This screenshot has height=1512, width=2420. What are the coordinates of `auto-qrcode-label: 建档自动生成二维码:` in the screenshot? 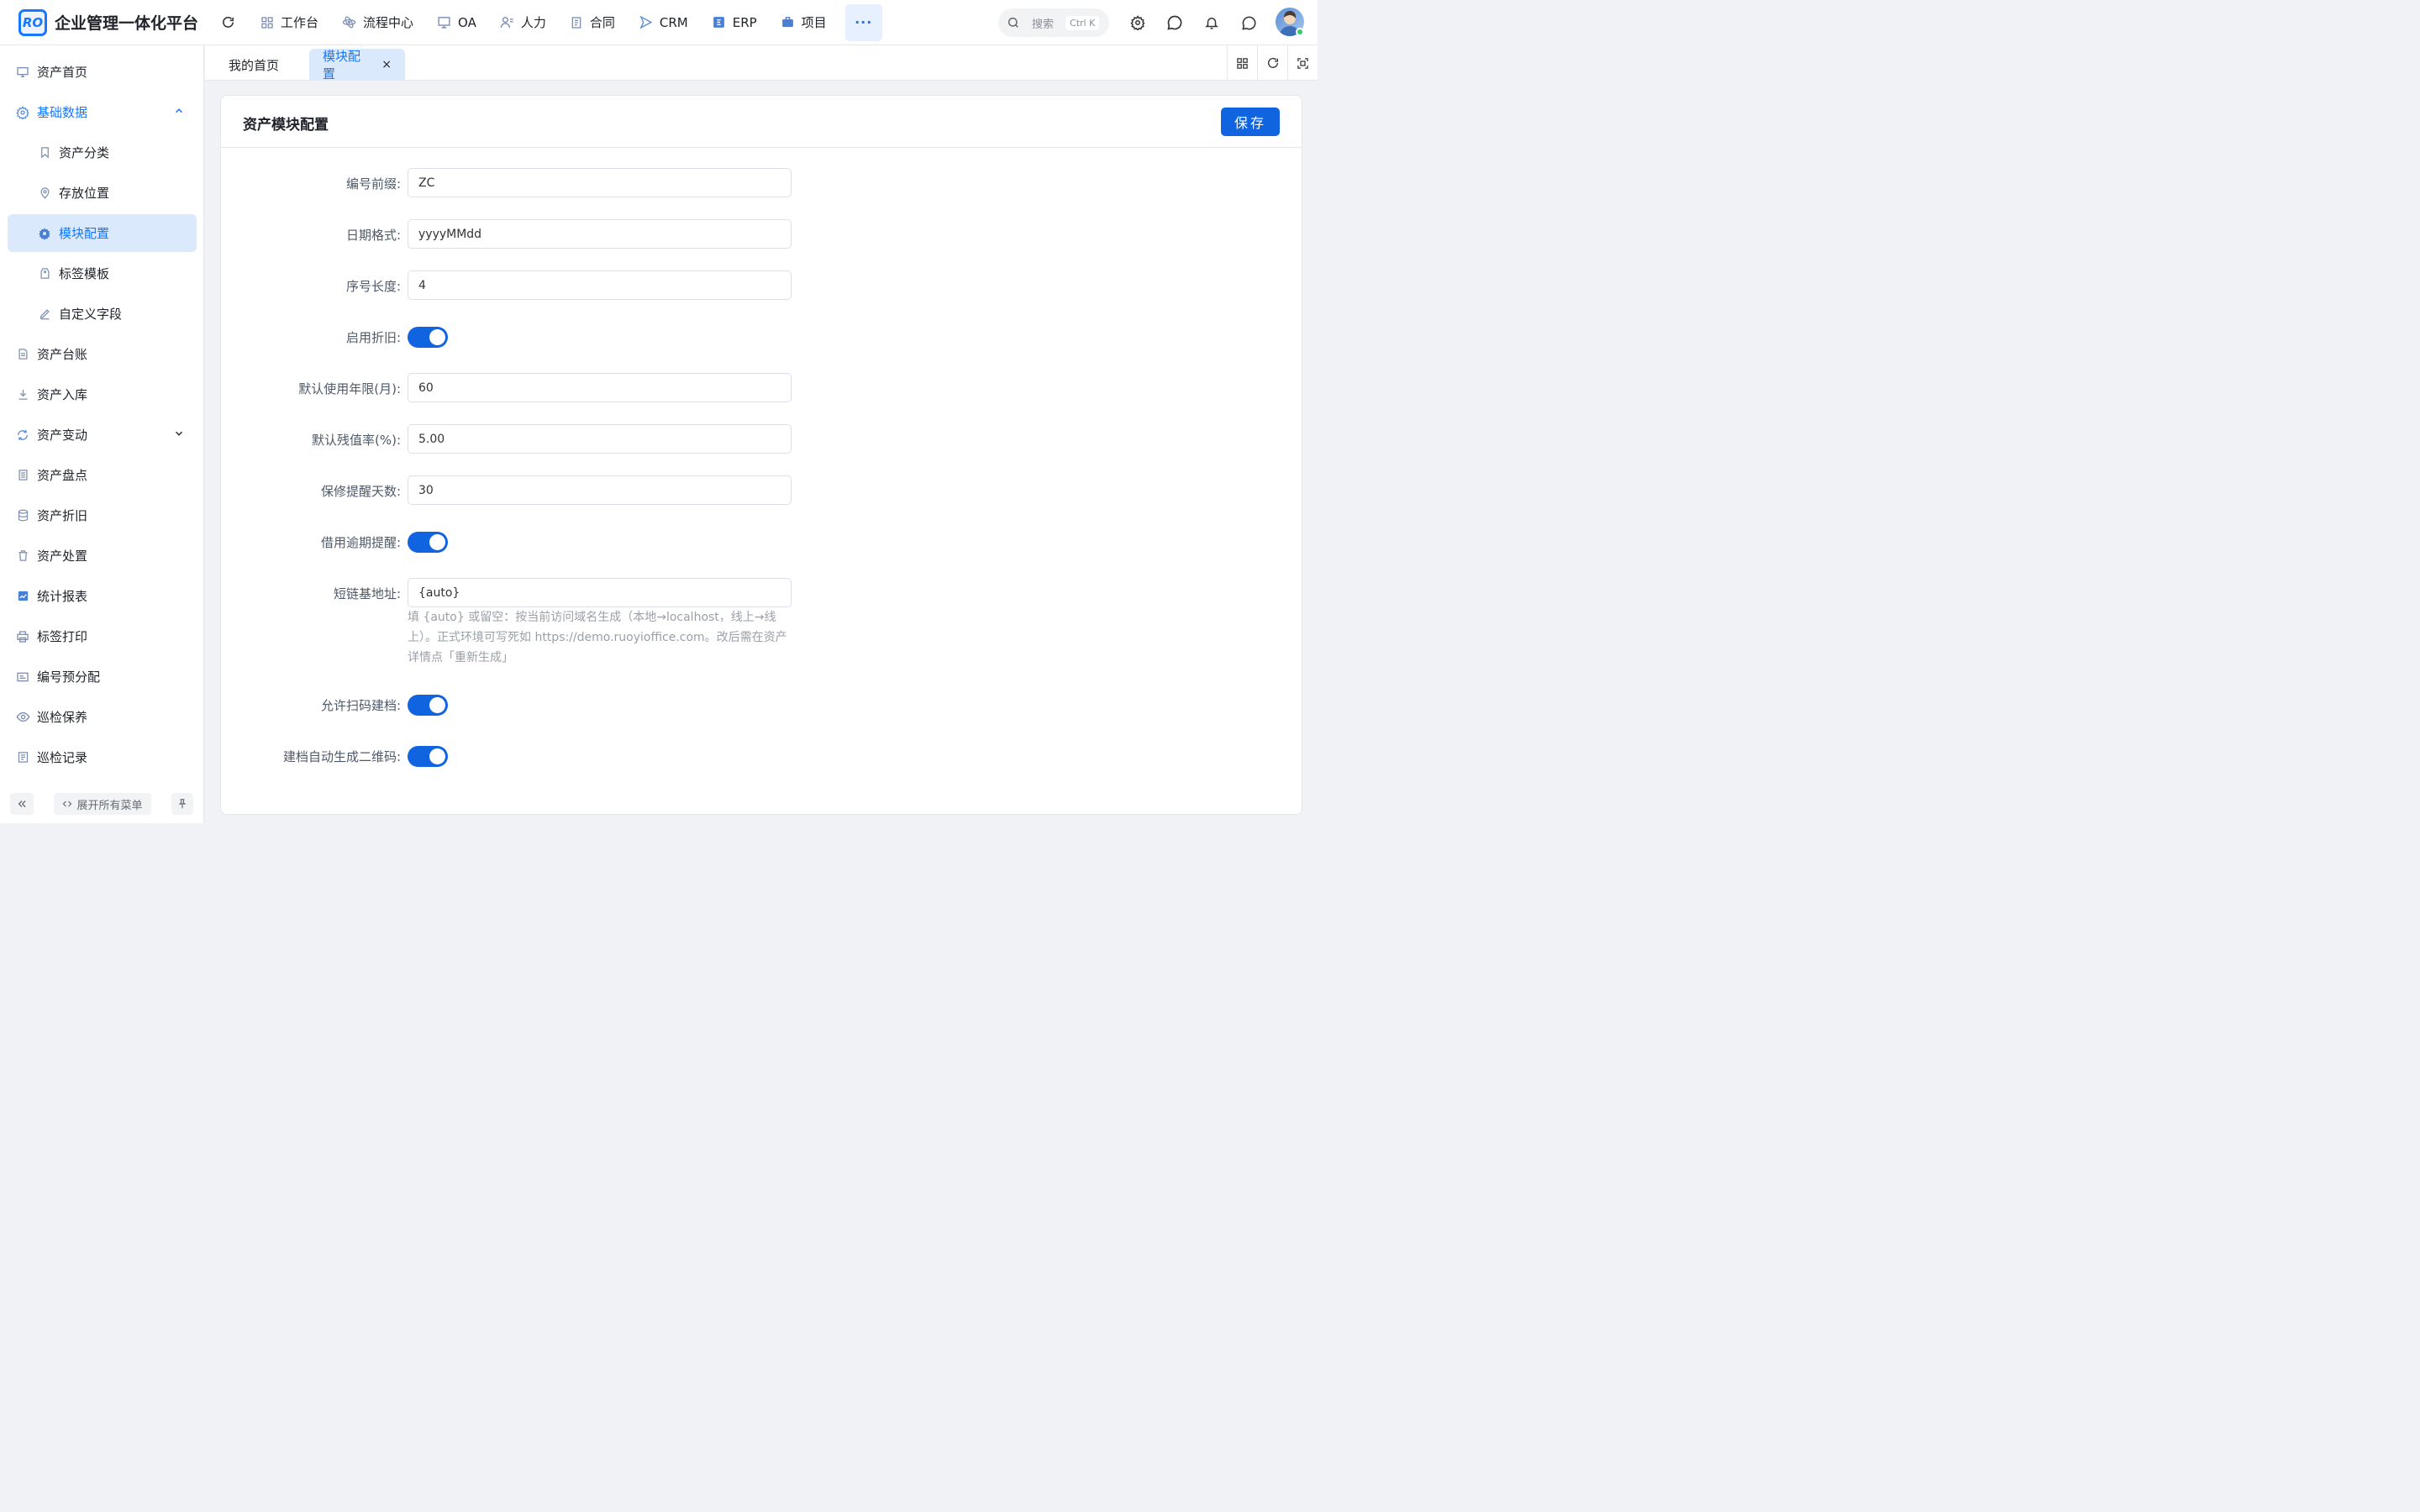 It's located at (341, 756).